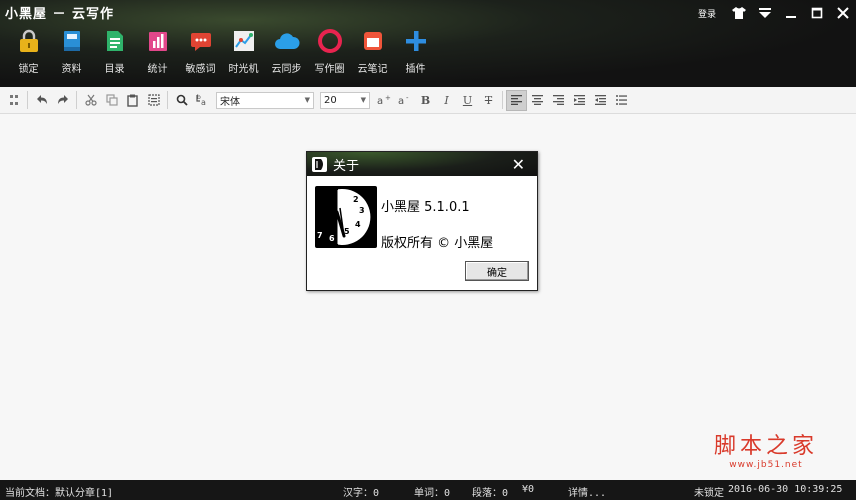  What do you see at coordinates (29, 41) in the screenshot?
I see `lock-icon` at bounding box center [29, 41].